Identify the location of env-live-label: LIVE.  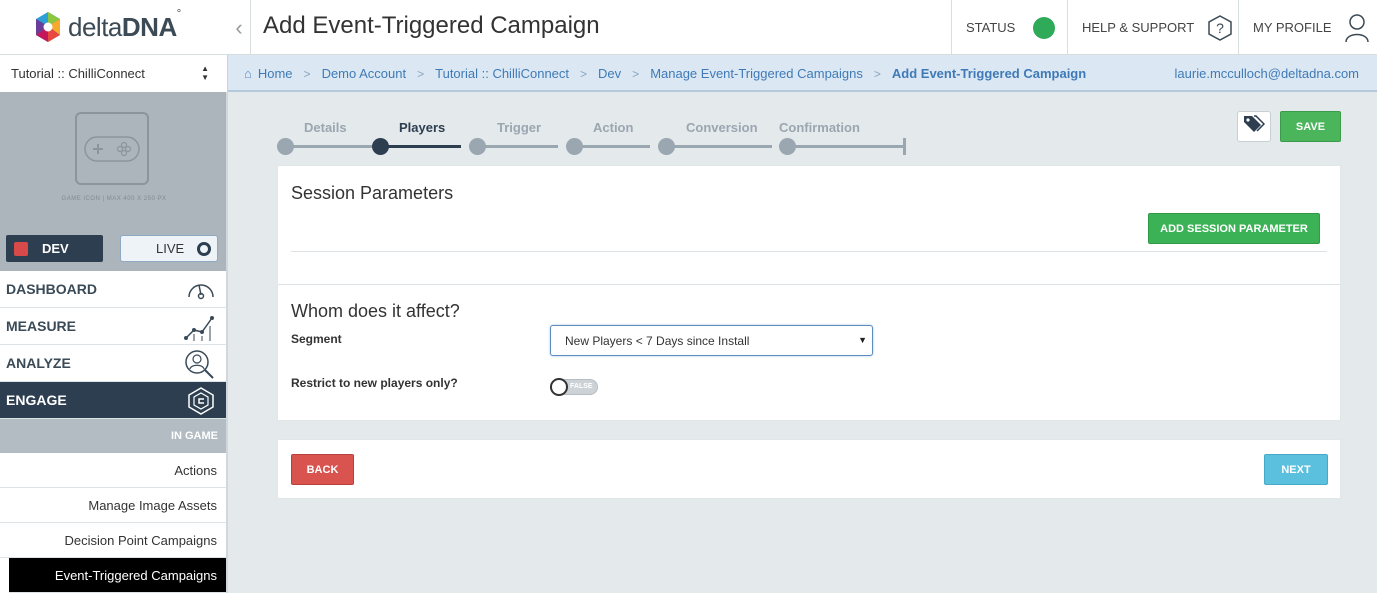
(170, 248).